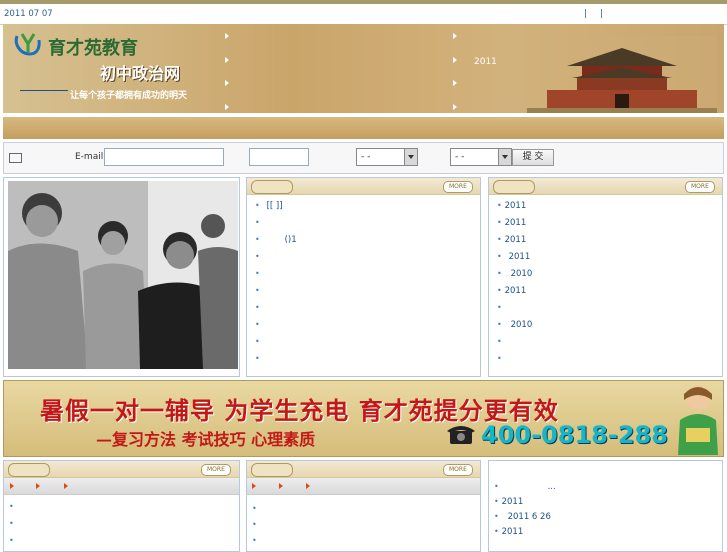 The height and width of the screenshot is (552, 727). I want to click on list-item: • [[ ]], so click(362, 209).